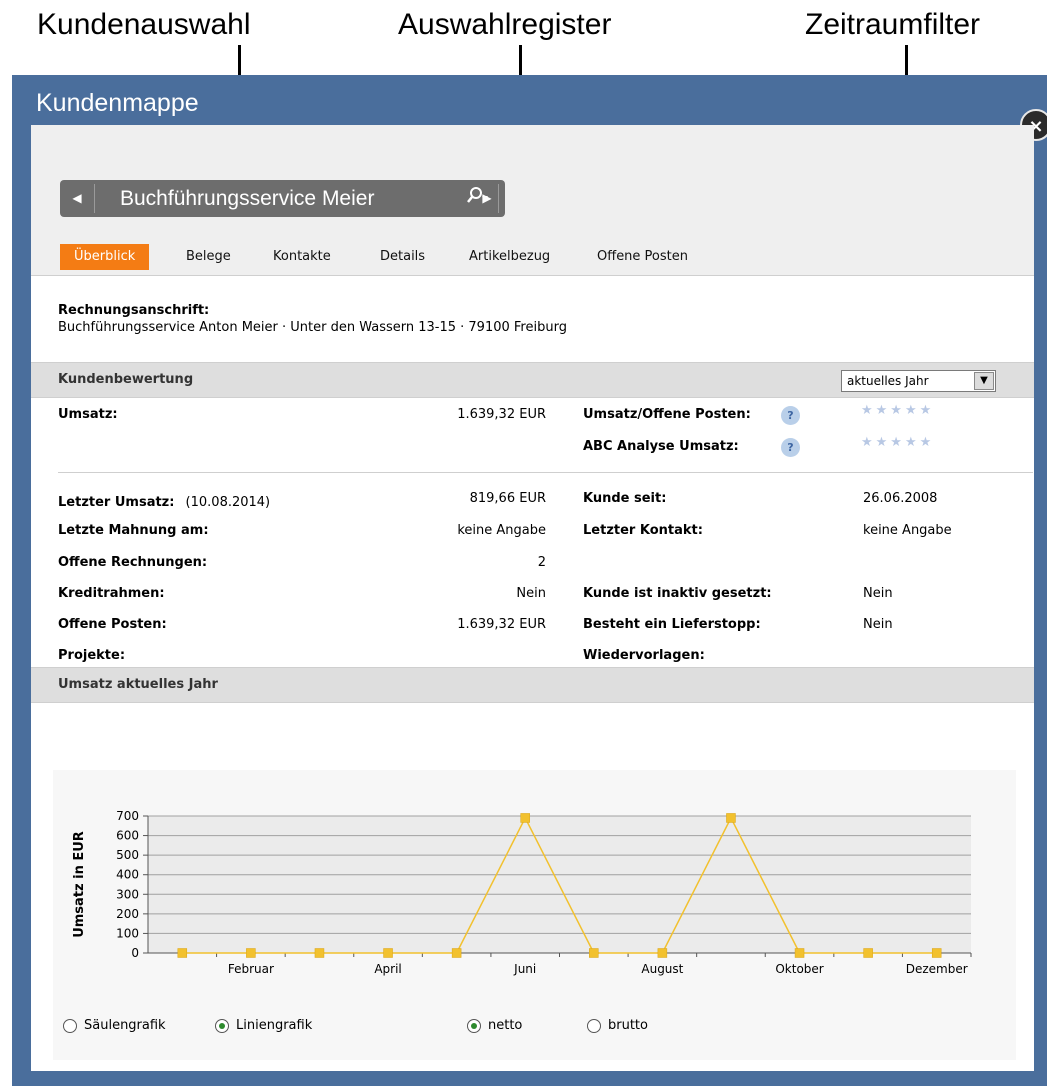 This screenshot has width=1047, height=1086. Describe the element at coordinates (247, 198) in the screenshot. I see `customer-name: Buchführungsservice Meier` at that location.